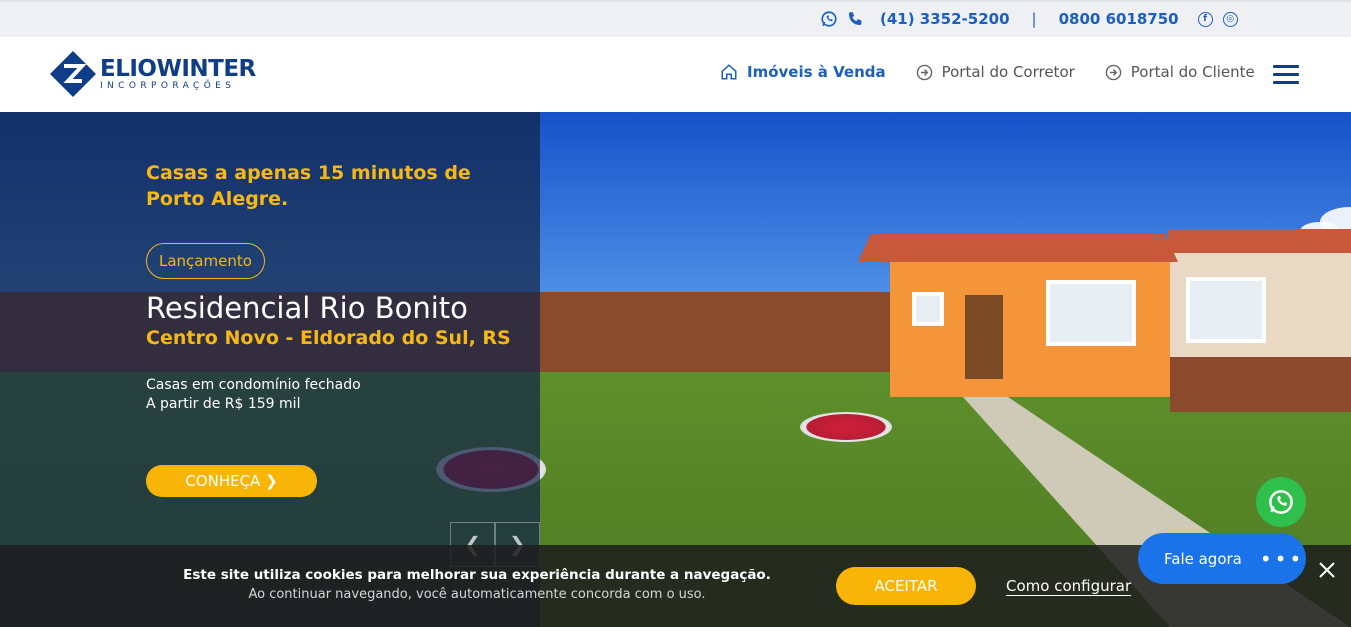 The height and width of the screenshot is (627, 1351). I want to click on hero-desc-line: Casas em condomínio fechado, so click(253, 385).